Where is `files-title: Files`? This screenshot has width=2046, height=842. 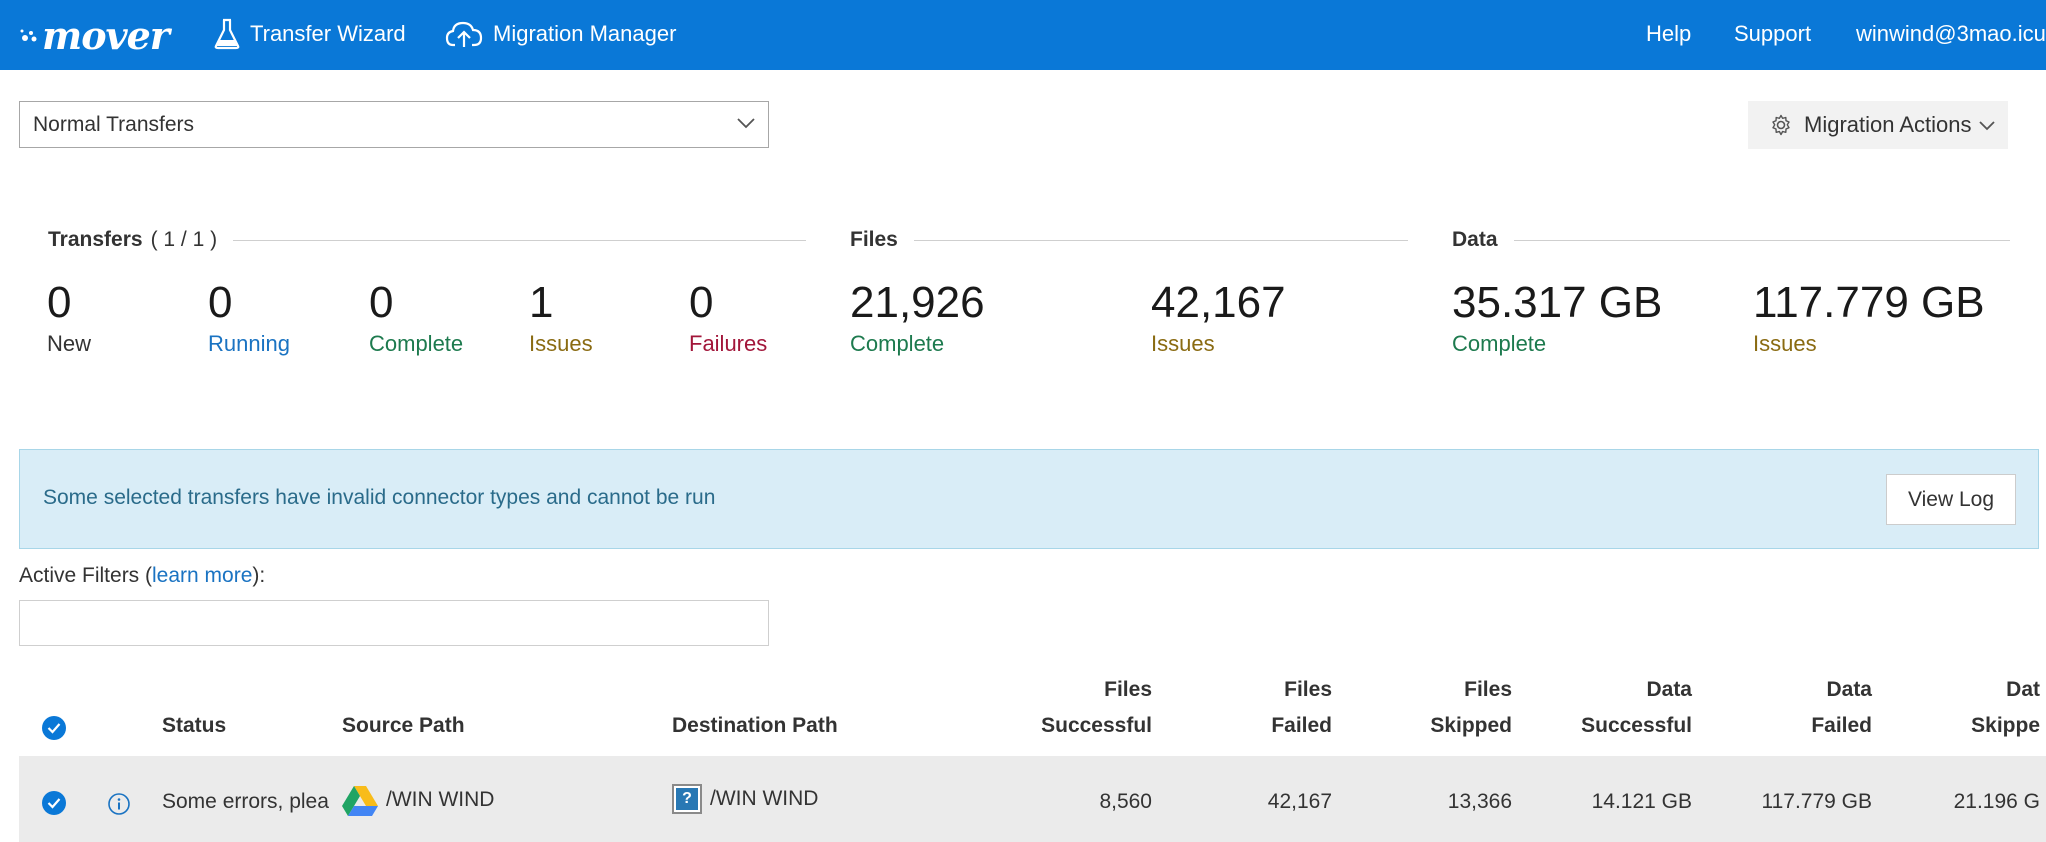 files-title: Files is located at coordinates (874, 239).